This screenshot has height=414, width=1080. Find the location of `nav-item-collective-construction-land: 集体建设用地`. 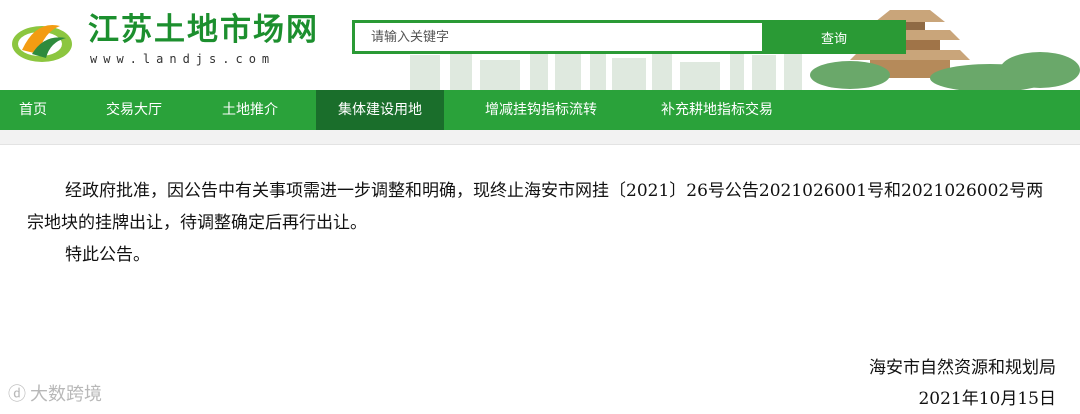

nav-item-collective-construction-land: 集体建设用地 is located at coordinates (380, 110).